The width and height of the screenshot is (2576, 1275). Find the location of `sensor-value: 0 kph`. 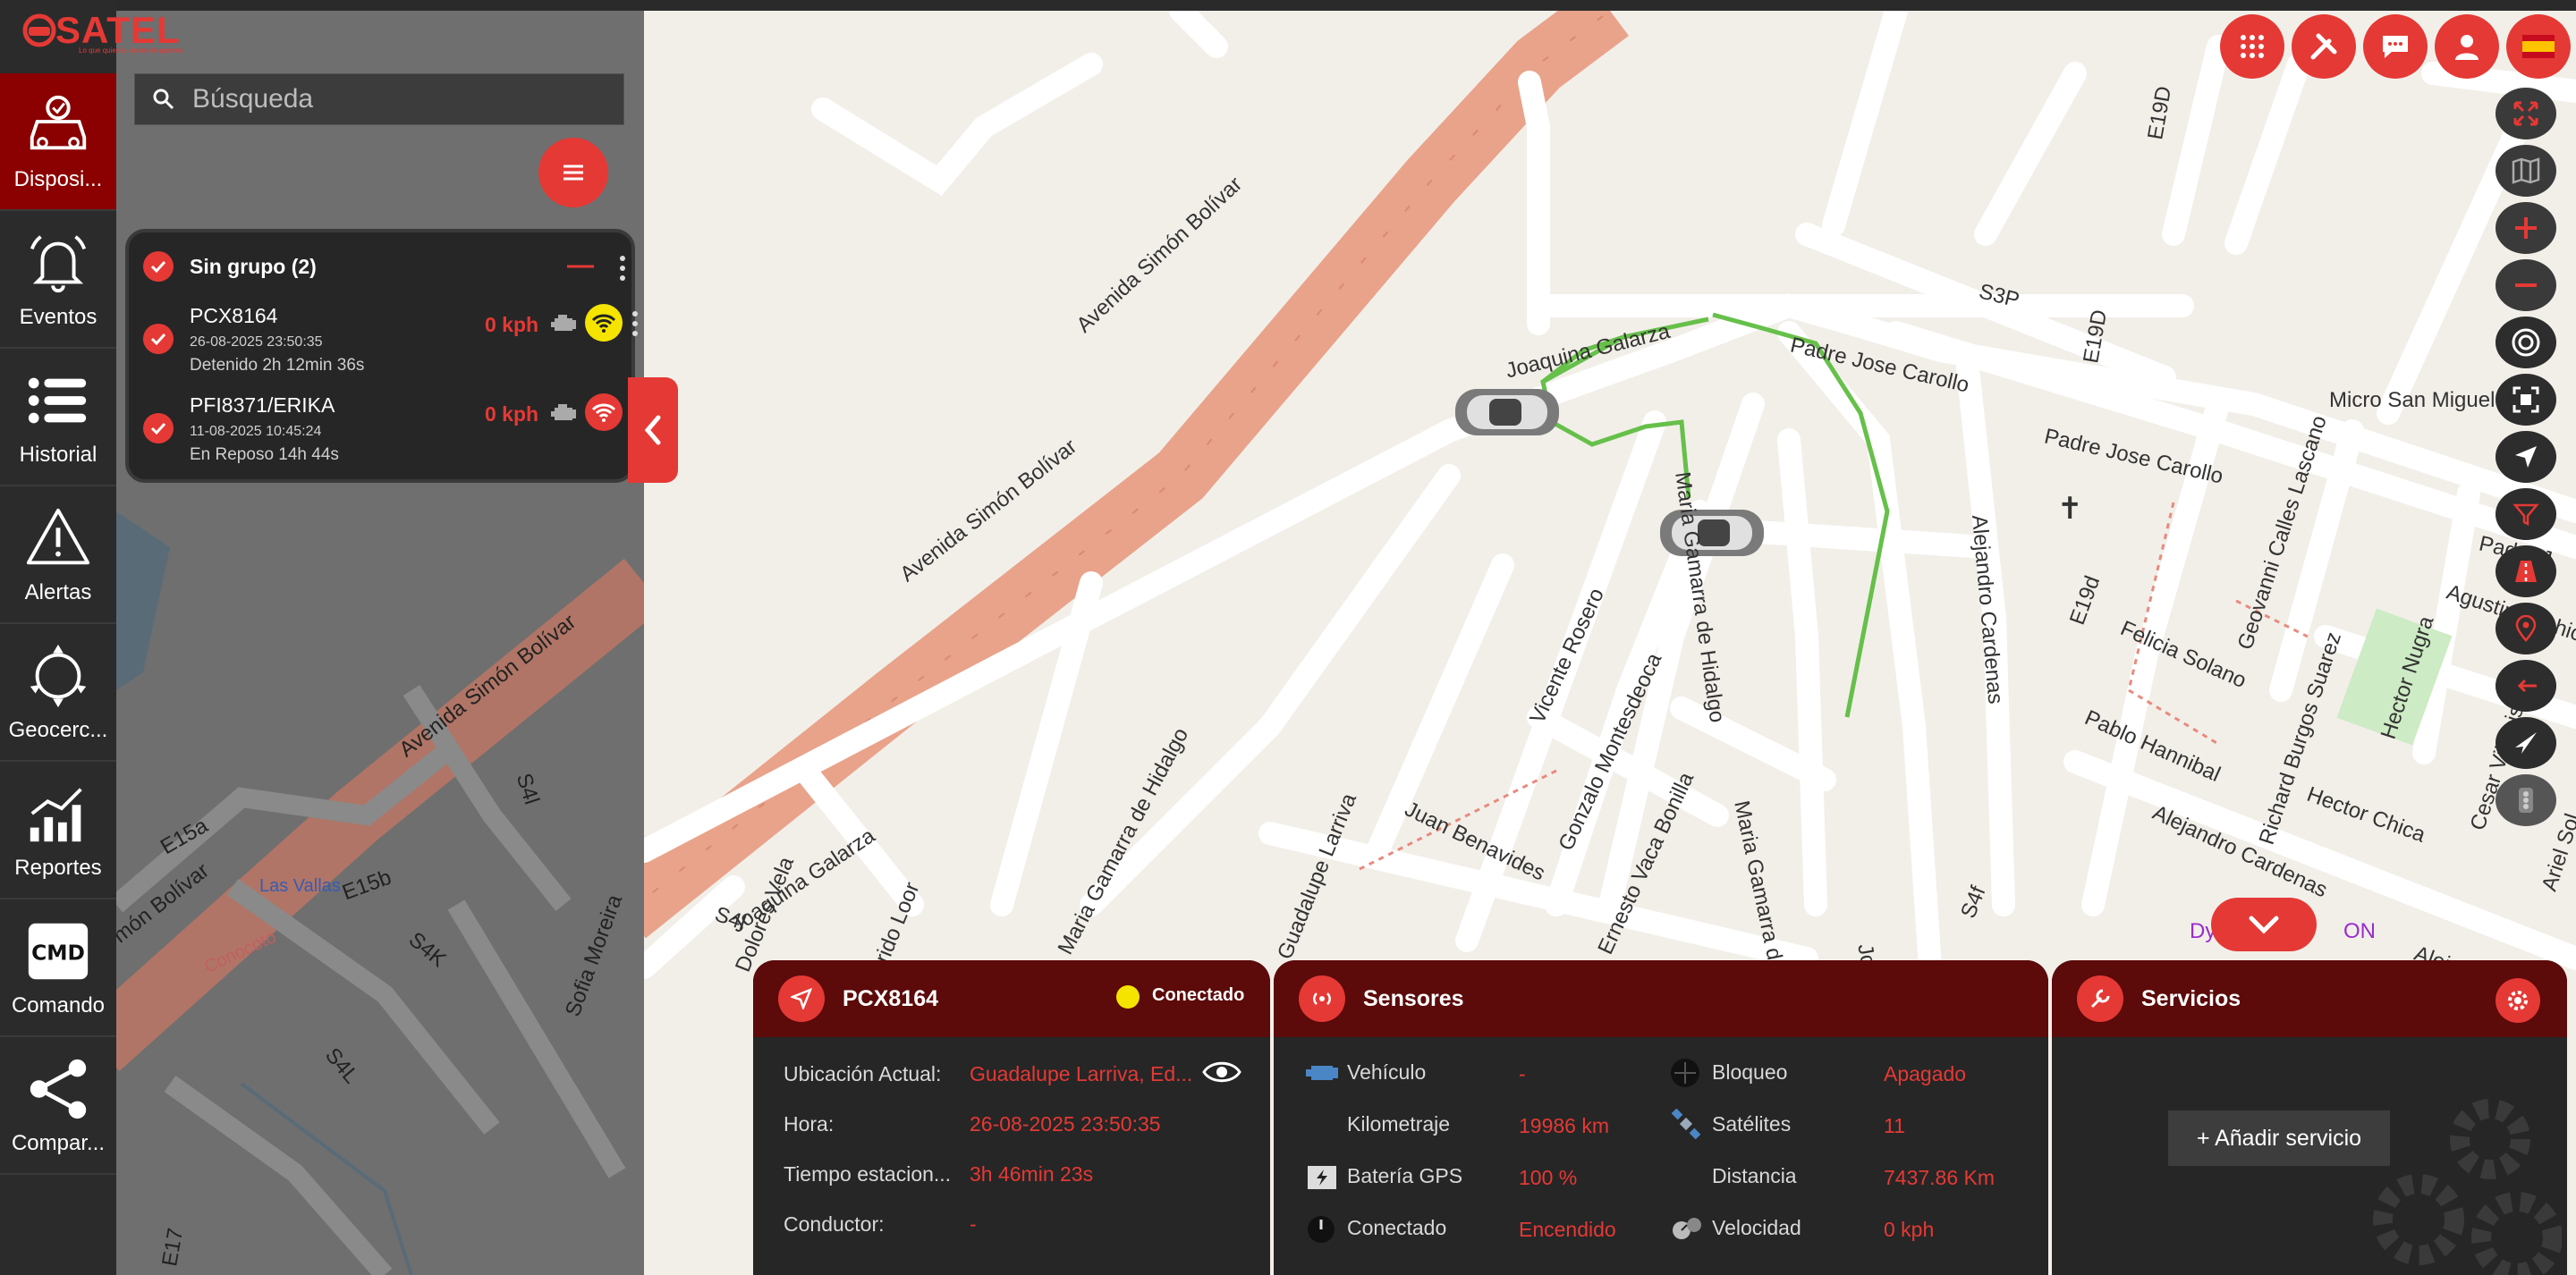

sensor-value: 0 kph is located at coordinates (1909, 1229).